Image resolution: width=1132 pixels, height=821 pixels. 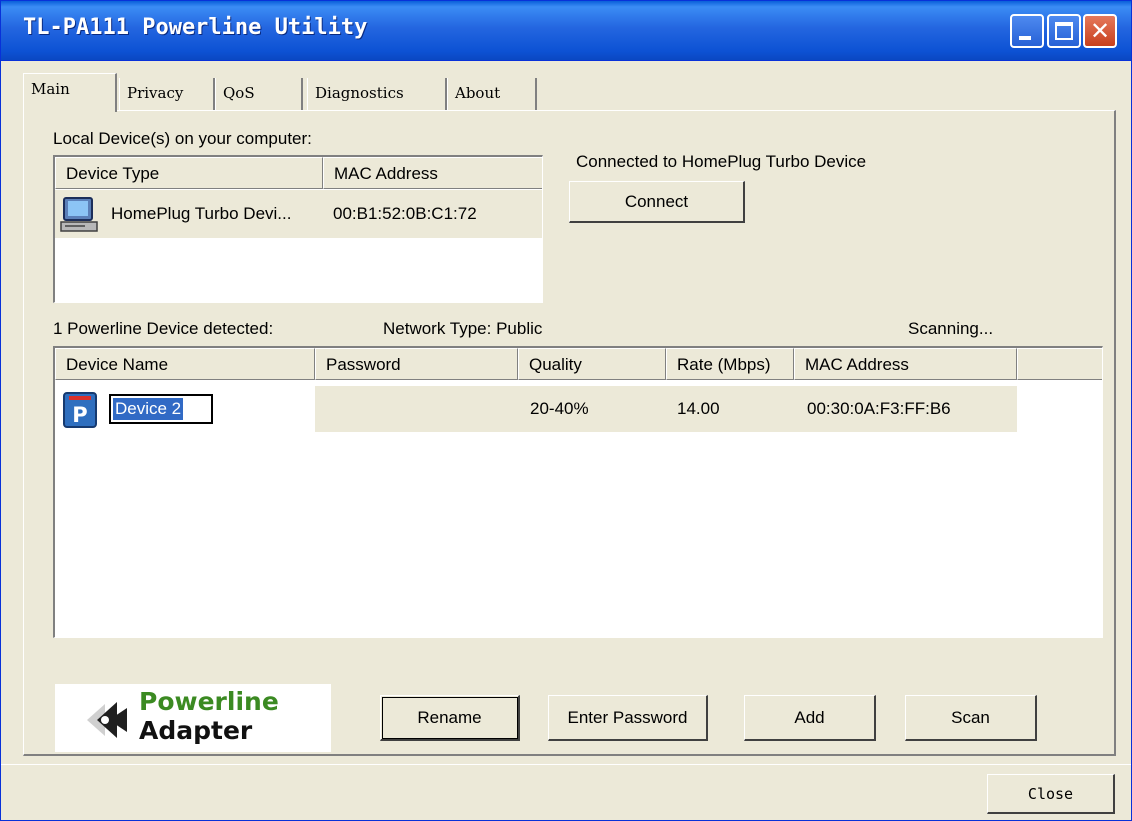 I want to click on column-password: Password, so click(x=416, y=364).